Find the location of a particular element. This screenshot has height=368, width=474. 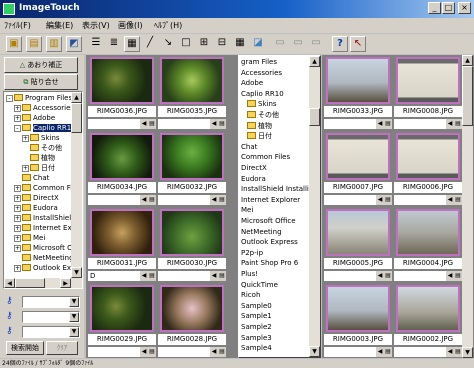

scroll-thumb is located at coordinates (467, 96).